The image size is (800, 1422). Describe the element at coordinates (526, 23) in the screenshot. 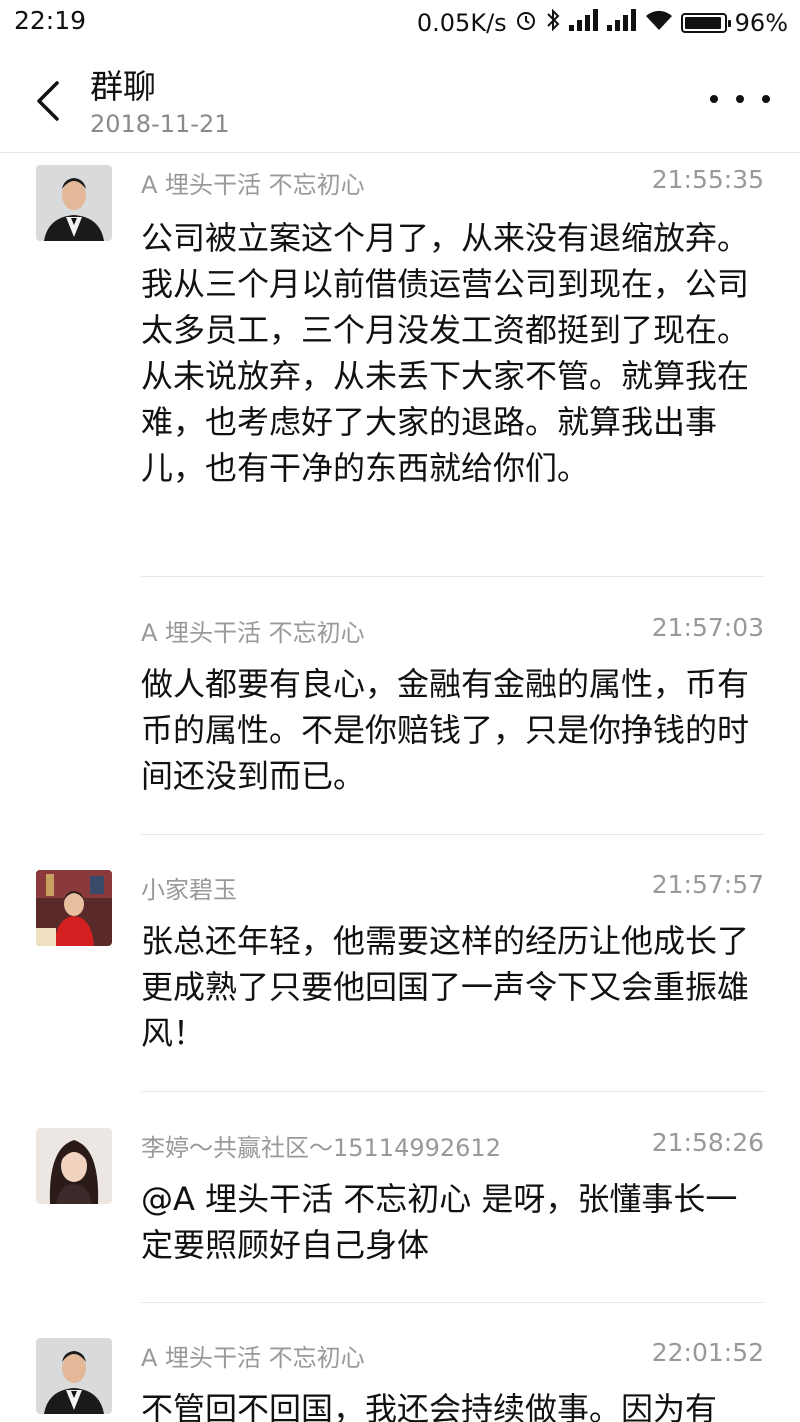

I see `alarm-icon` at that location.